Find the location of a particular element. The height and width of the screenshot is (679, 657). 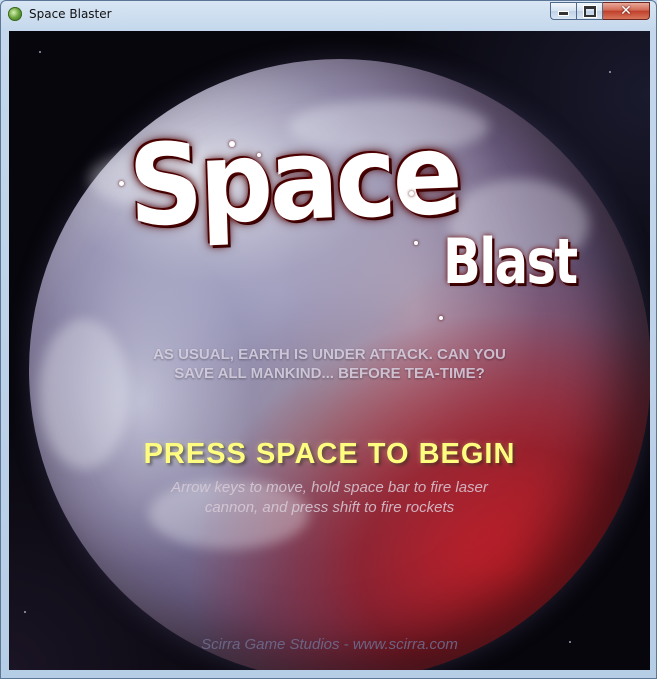

minimize-button is located at coordinates (563, 11).